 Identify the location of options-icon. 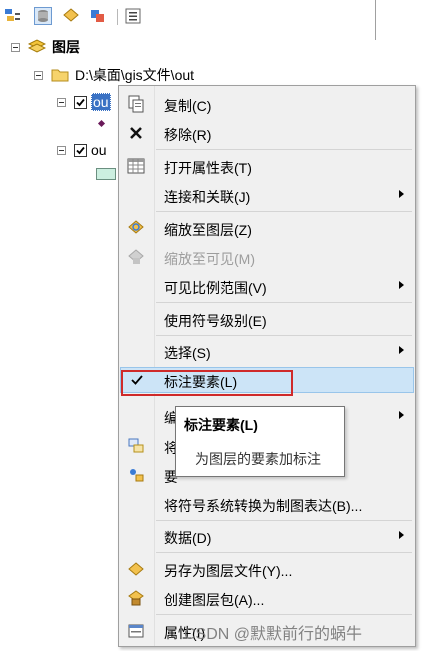
(133, 16).